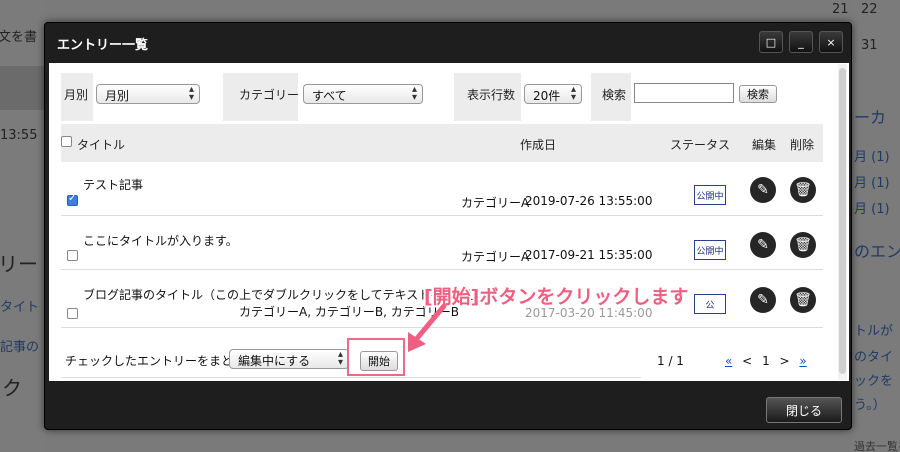 The height and width of the screenshot is (452, 900). What do you see at coordinates (728, 361) in the screenshot?
I see `pager-first-link: «` at bounding box center [728, 361].